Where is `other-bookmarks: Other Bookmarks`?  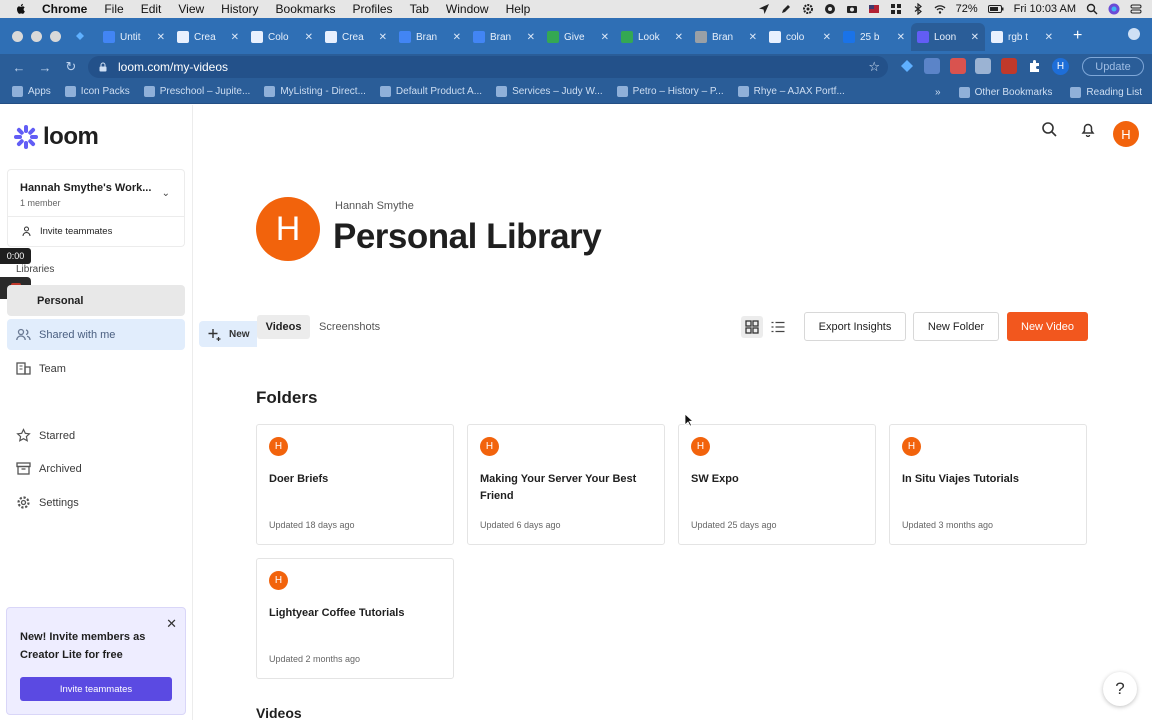 other-bookmarks: Other Bookmarks is located at coordinates (1005, 92).